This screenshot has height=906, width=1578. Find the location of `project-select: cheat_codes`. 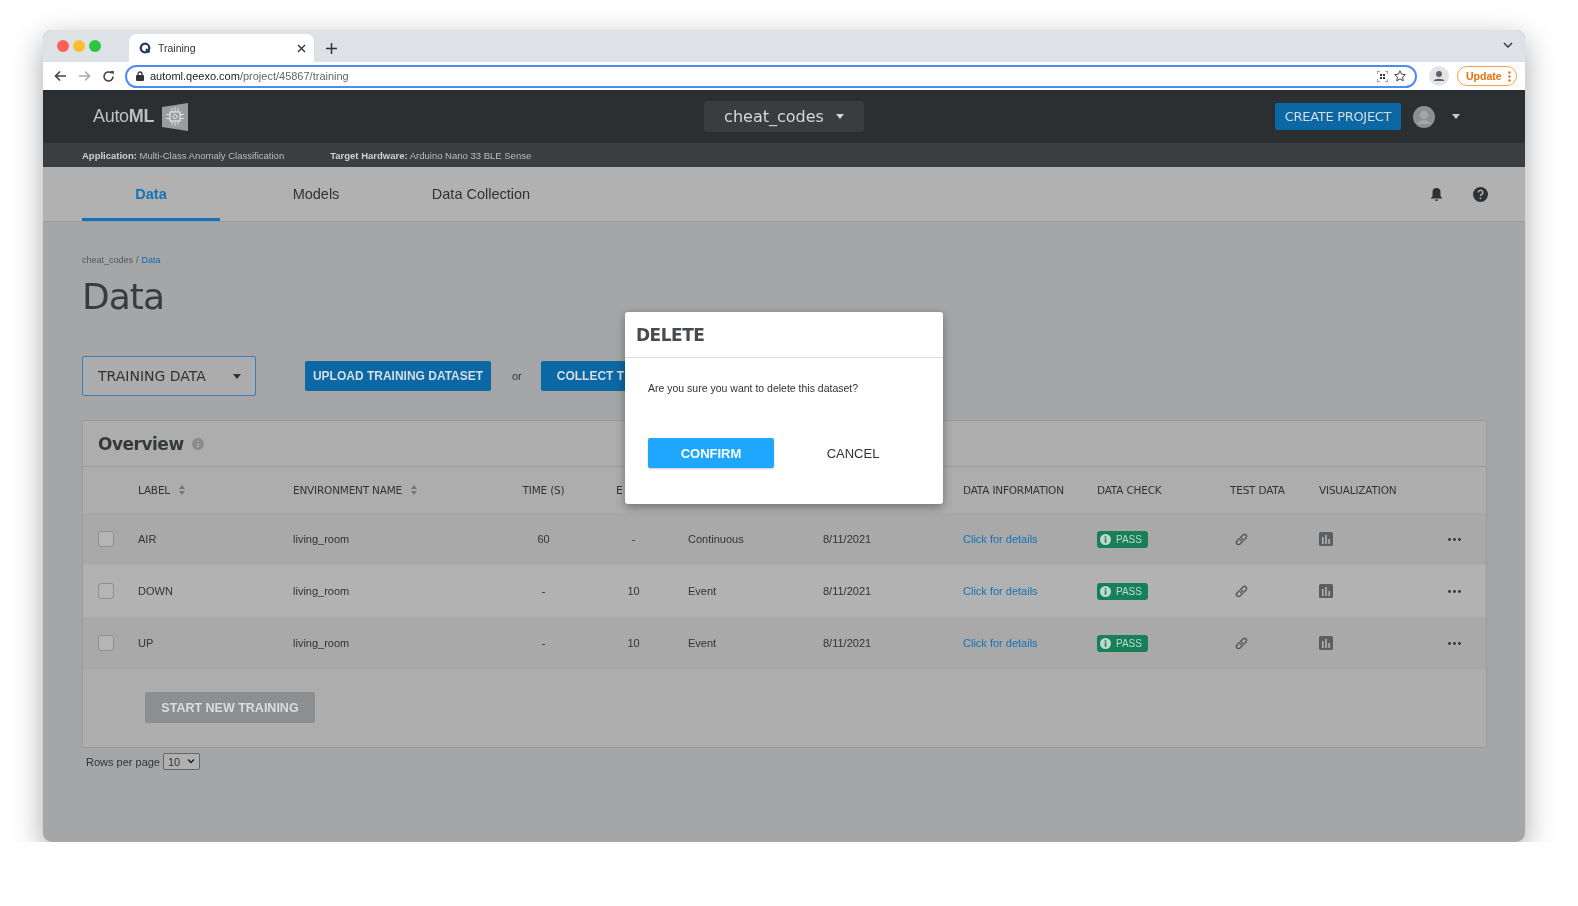

project-select: cheat_codes is located at coordinates (784, 116).